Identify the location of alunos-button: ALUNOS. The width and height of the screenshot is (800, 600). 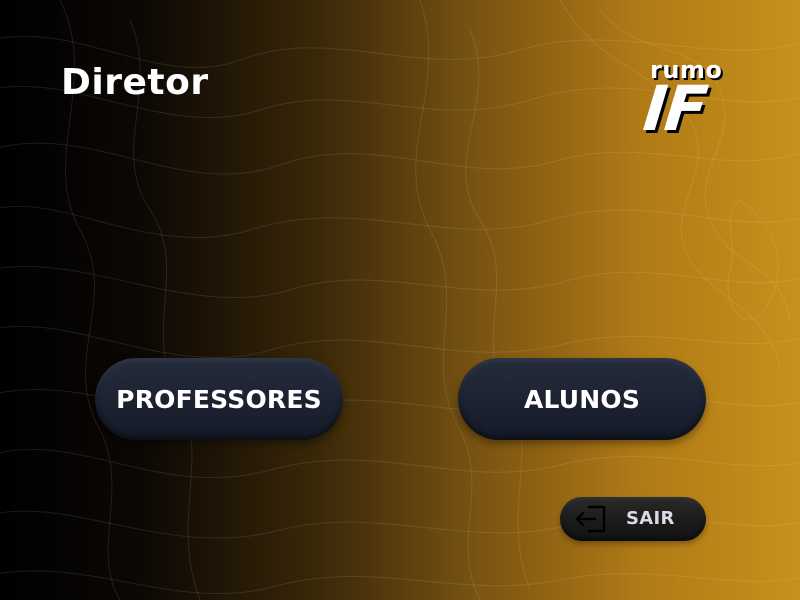
(582, 399).